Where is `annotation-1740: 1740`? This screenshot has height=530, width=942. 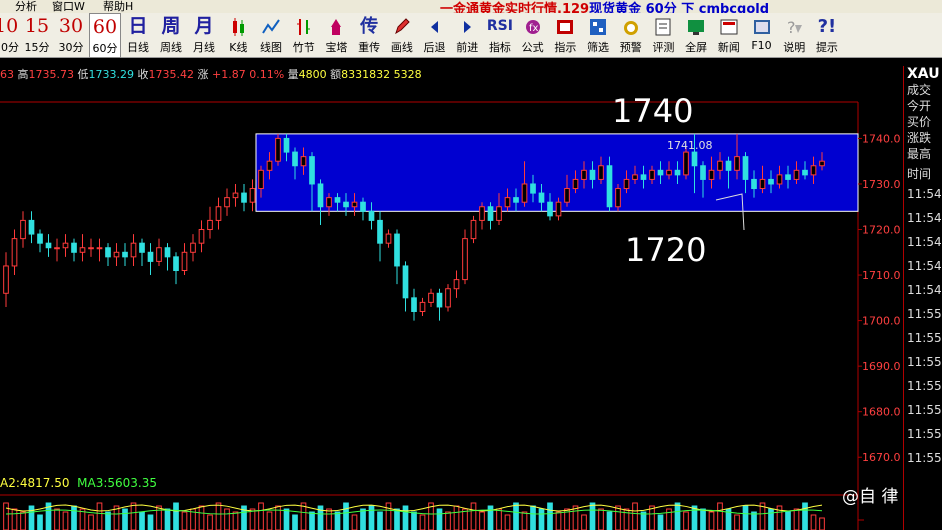 annotation-1740: 1740 is located at coordinates (653, 111).